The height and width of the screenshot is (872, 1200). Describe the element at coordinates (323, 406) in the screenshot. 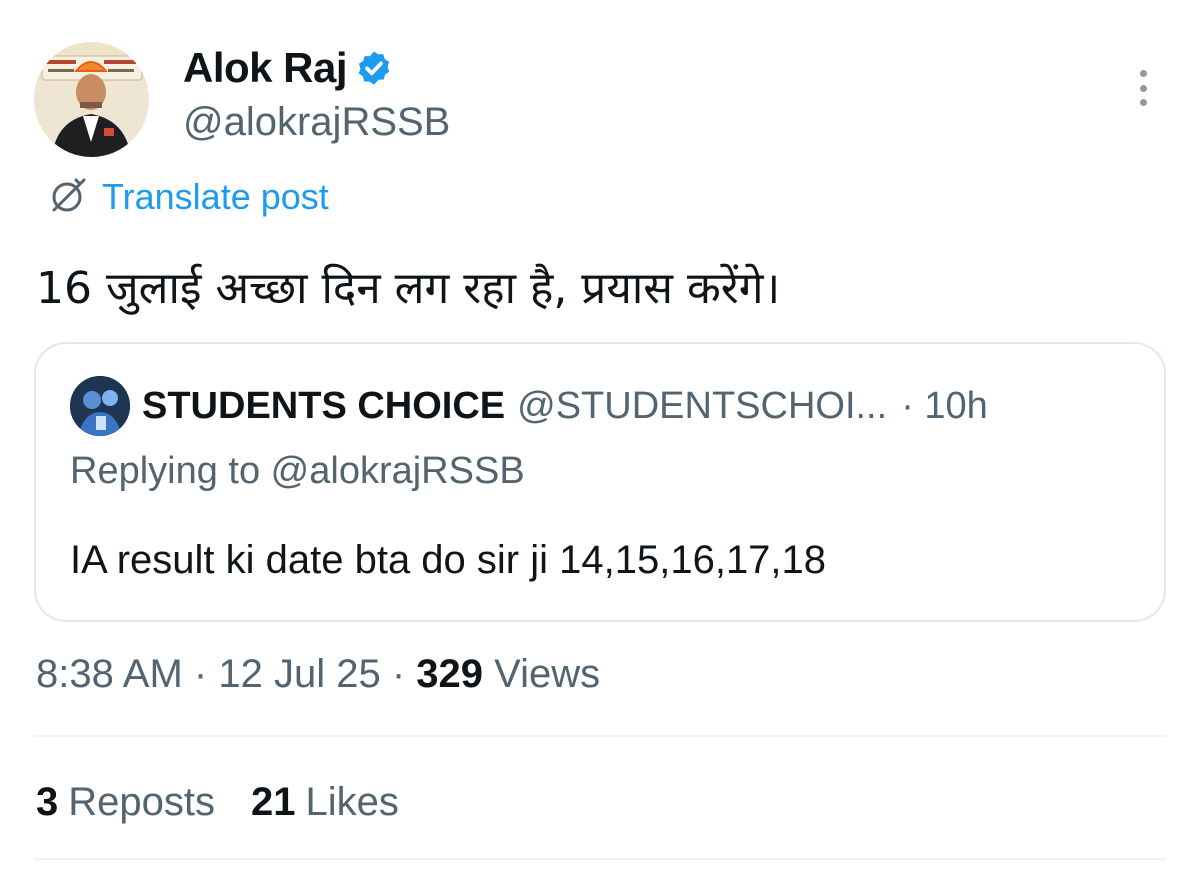

I see `quoted-author-name: STUDENTS CHOICE` at that location.